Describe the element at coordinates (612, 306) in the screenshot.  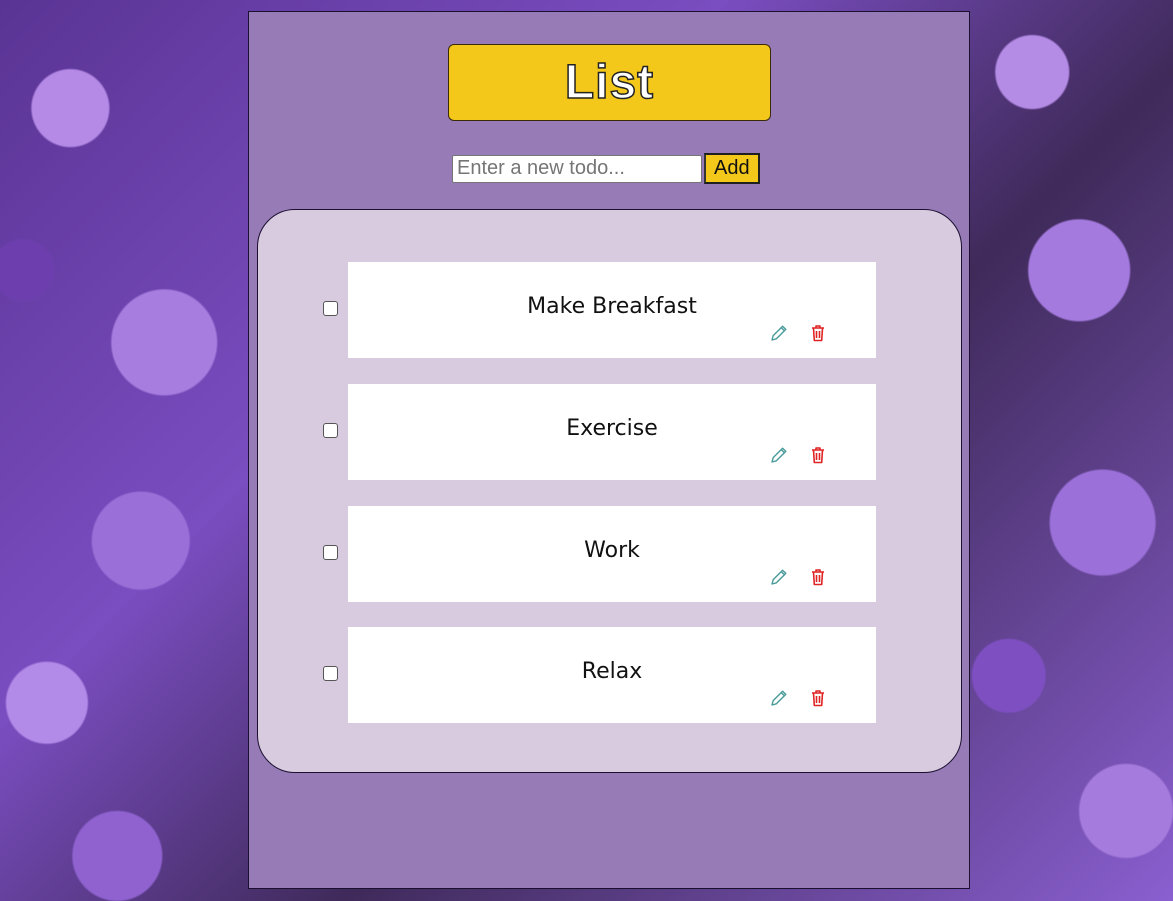
I see `todo-text: Make Breakfast` at that location.